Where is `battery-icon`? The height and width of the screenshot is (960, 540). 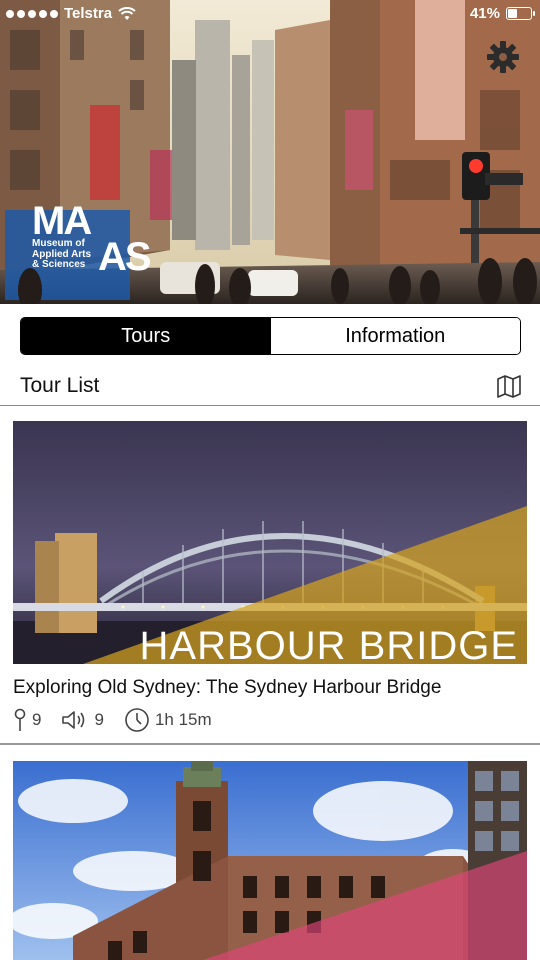 battery-icon is located at coordinates (520, 13).